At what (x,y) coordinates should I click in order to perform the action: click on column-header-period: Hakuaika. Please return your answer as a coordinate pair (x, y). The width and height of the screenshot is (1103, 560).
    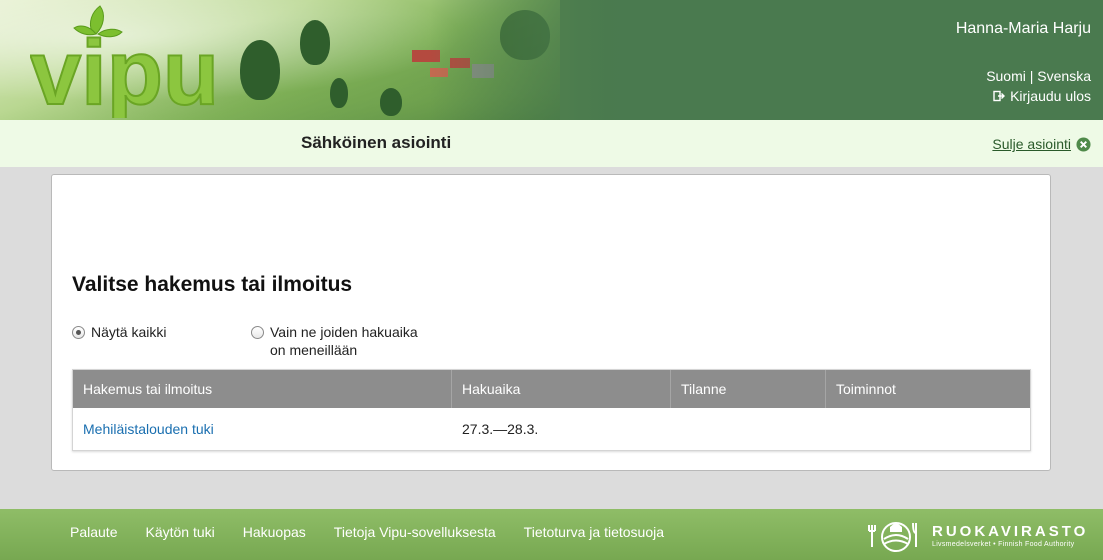
    Looking at the image, I should click on (561, 389).